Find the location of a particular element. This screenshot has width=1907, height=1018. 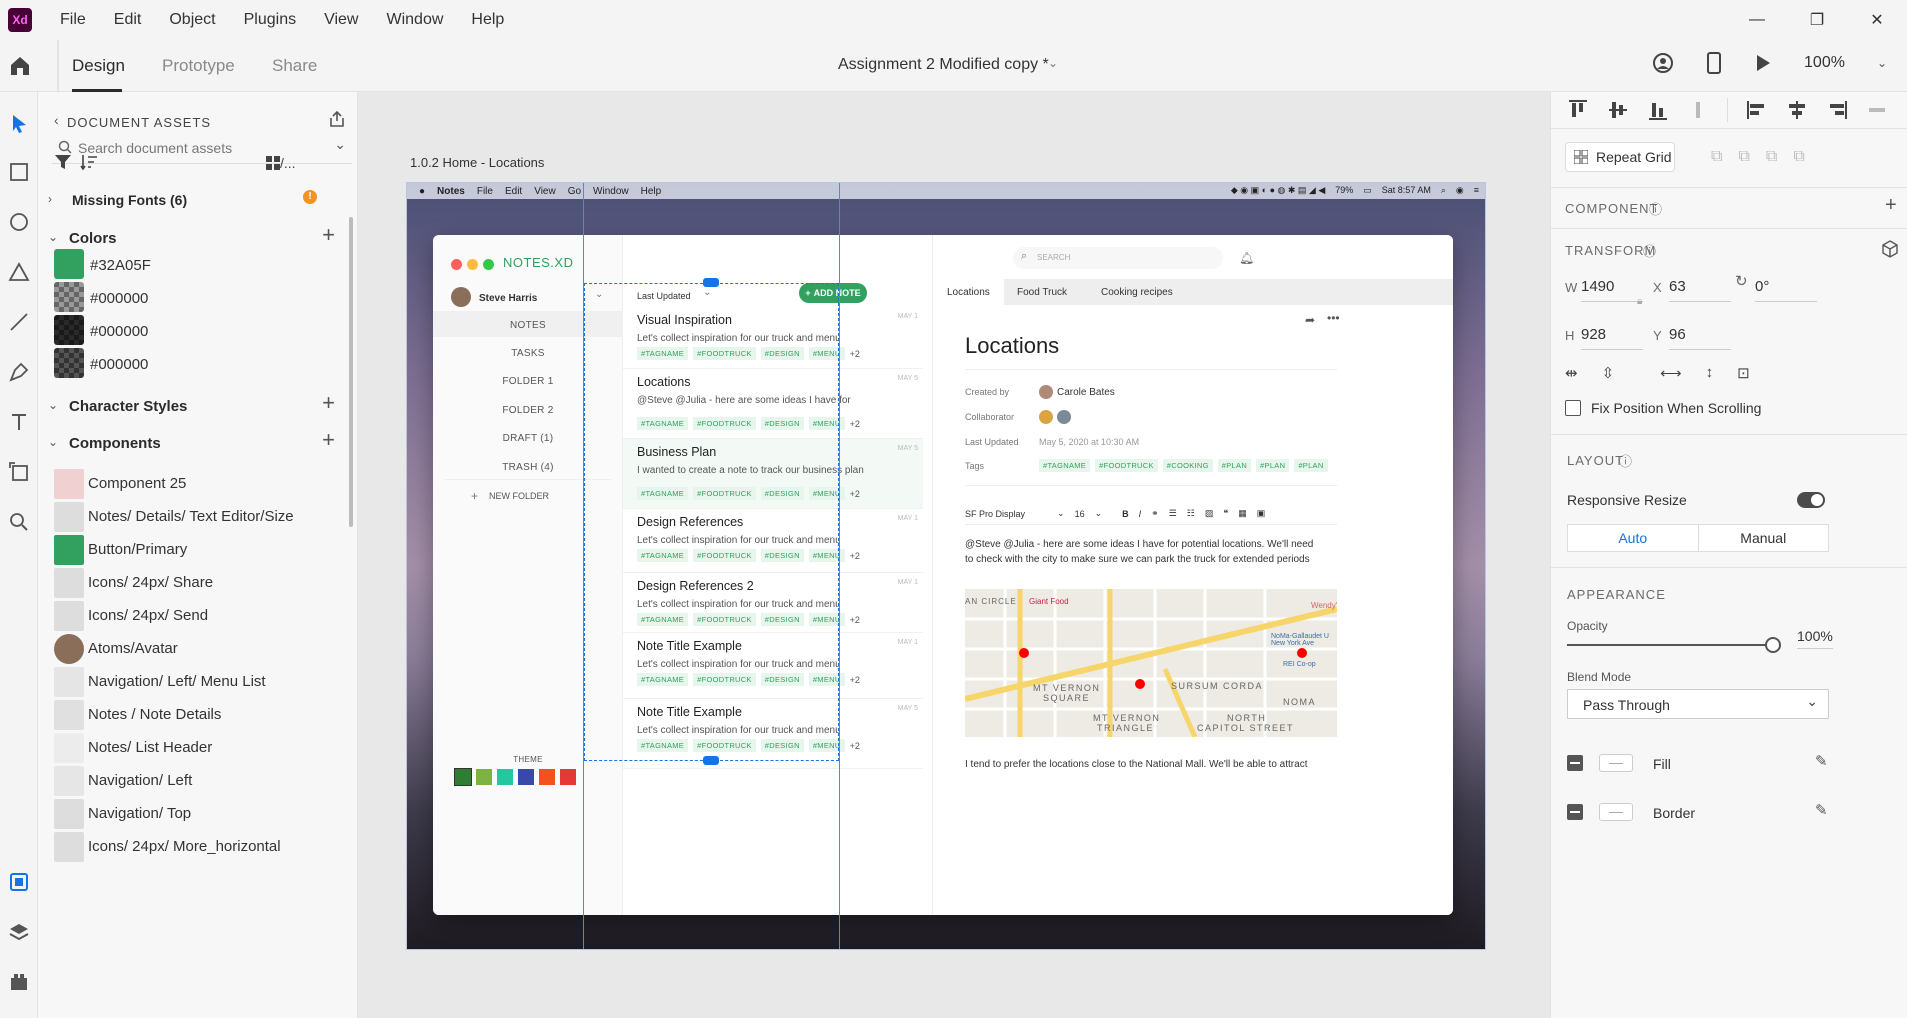

component-label: Navigation/ Left is located at coordinates (140, 780).